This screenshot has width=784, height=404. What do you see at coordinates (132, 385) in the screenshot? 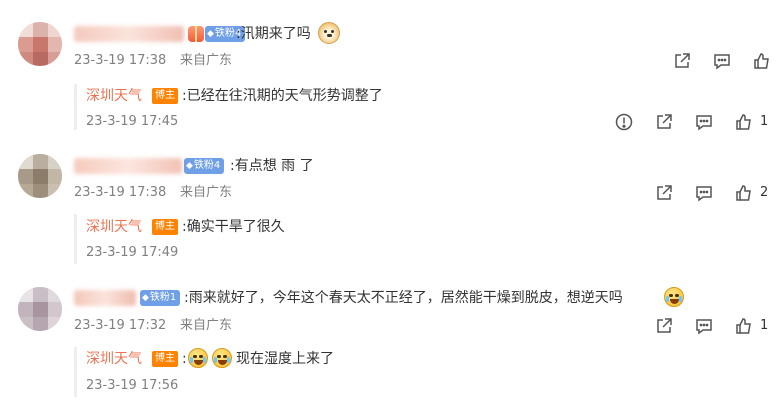
I see `reply-time: 23-3-19 17:56` at bounding box center [132, 385].